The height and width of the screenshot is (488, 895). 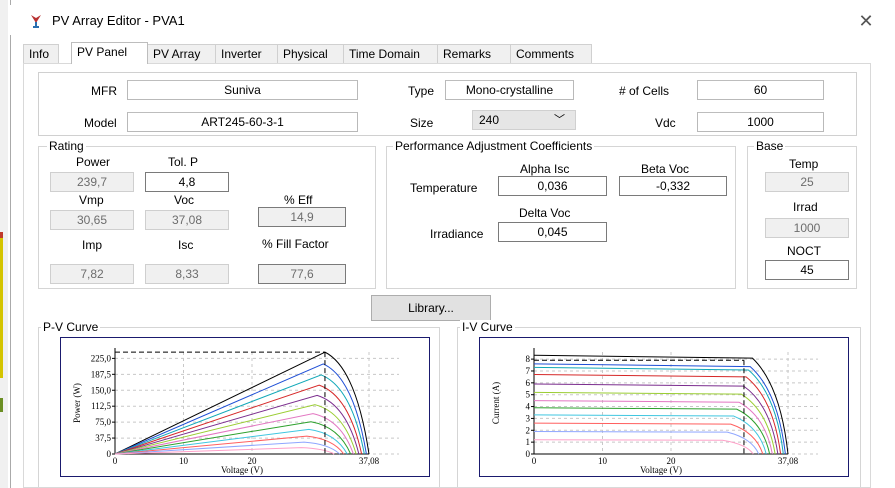 What do you see at coordinates (804, 164) in the screenshot?
I see `temp-label: Temp` at bounding box center [804, 164].